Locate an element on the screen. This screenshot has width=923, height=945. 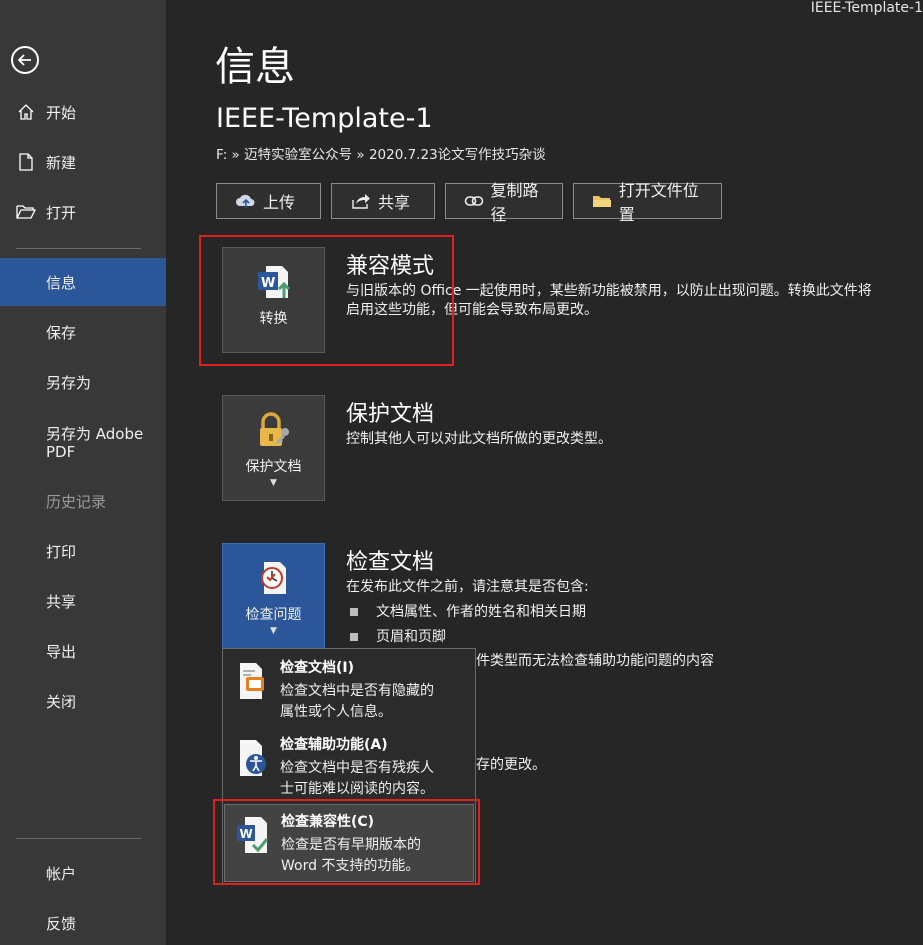
menu-item-desc: 检查文档中是否有隐藏的 属性或个人信息。 is located at coordinates (357, 701).